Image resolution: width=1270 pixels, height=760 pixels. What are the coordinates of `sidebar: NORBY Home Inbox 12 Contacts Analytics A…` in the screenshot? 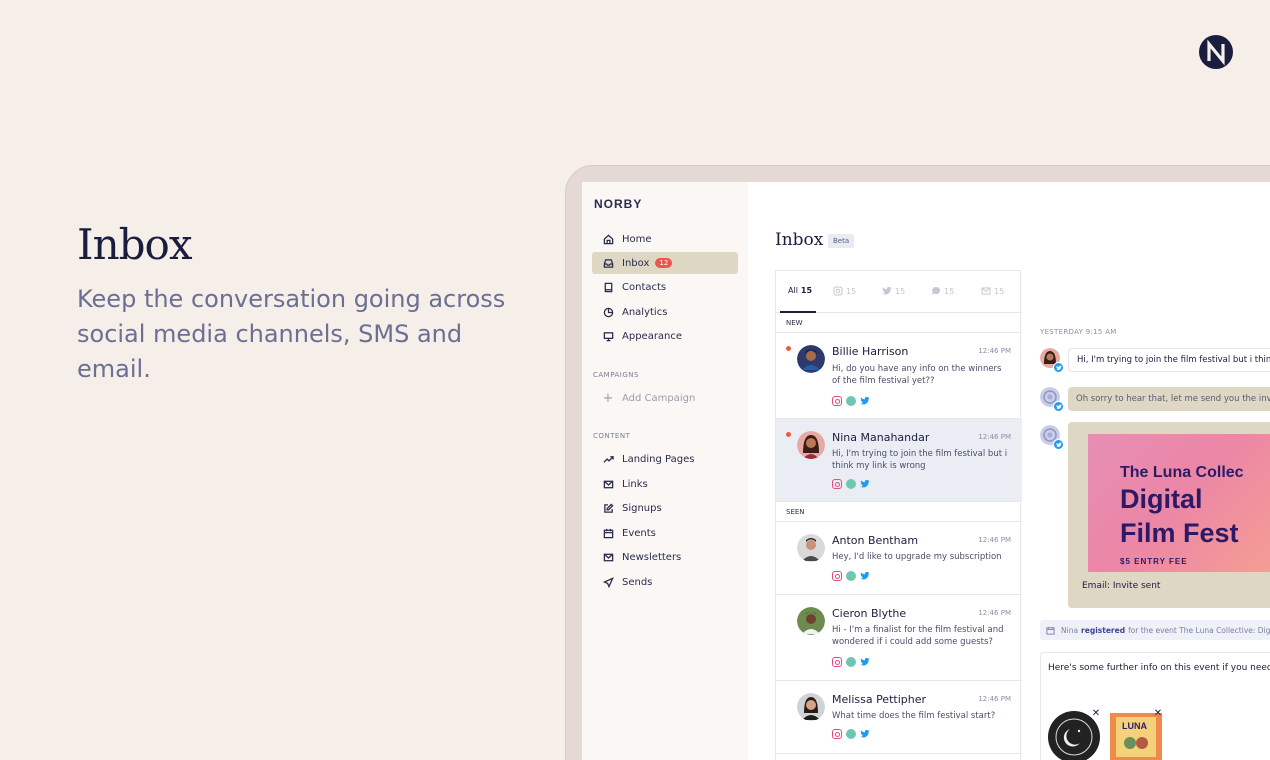 It's located at (665, 471).